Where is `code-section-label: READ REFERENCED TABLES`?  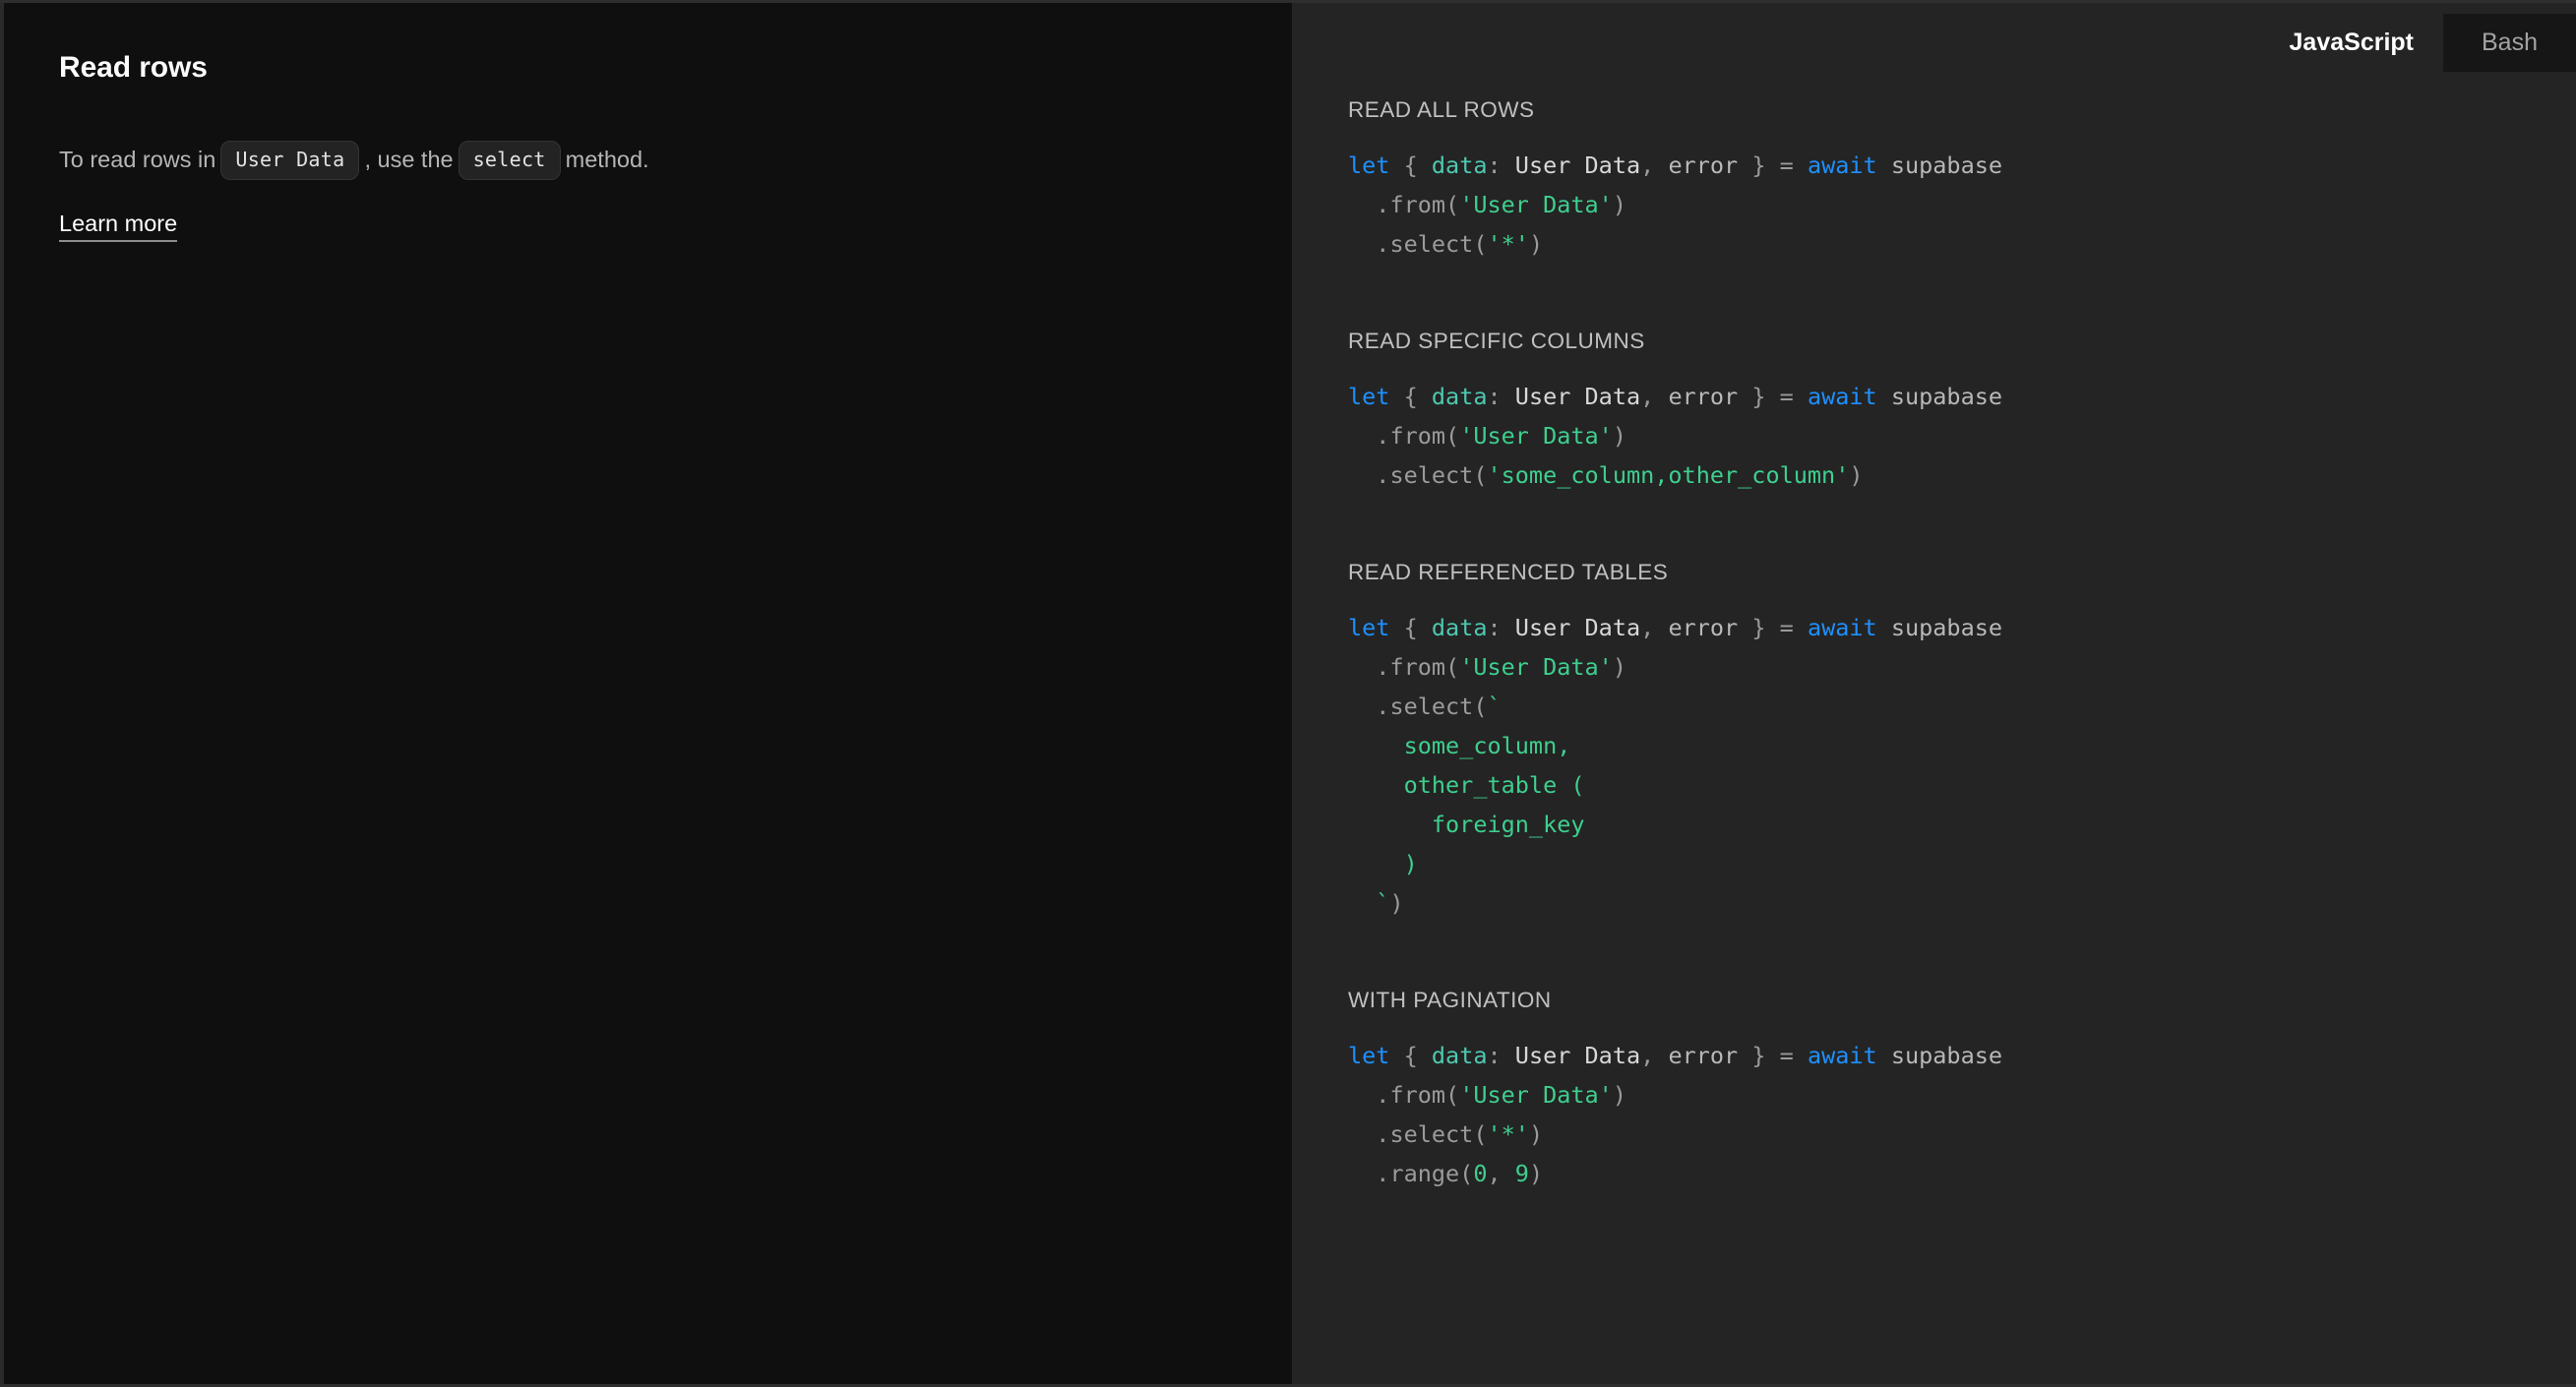 code-section-label: READ REFERENCED TABLES is located at coordinates (1508, 572).